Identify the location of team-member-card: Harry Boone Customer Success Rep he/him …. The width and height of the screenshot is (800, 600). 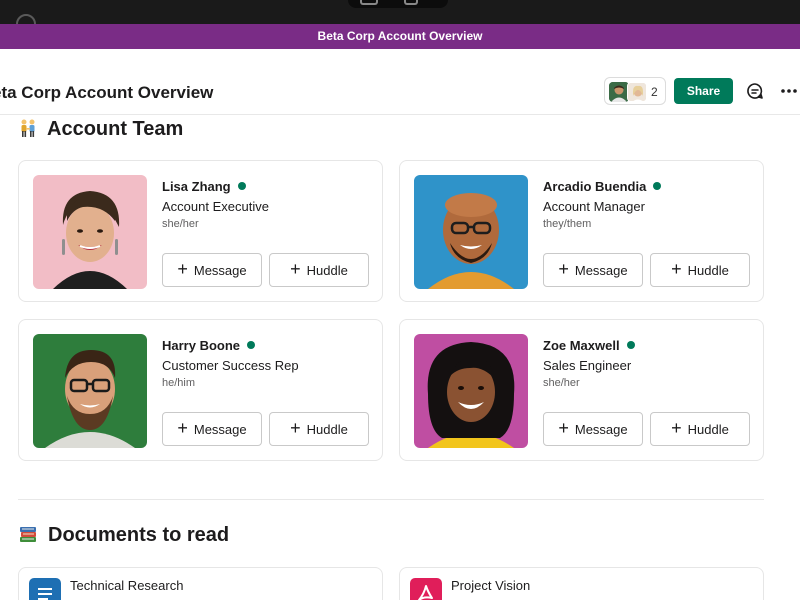
(200, 390).